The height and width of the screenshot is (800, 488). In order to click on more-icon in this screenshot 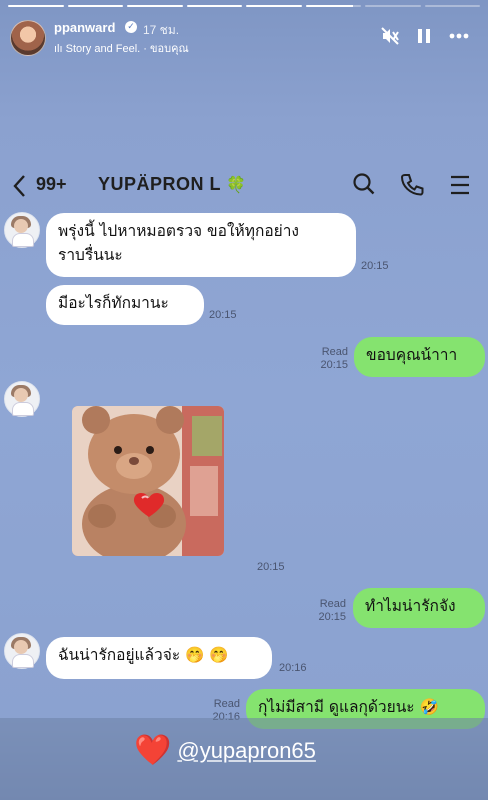, I will do `click(459, 38)`.